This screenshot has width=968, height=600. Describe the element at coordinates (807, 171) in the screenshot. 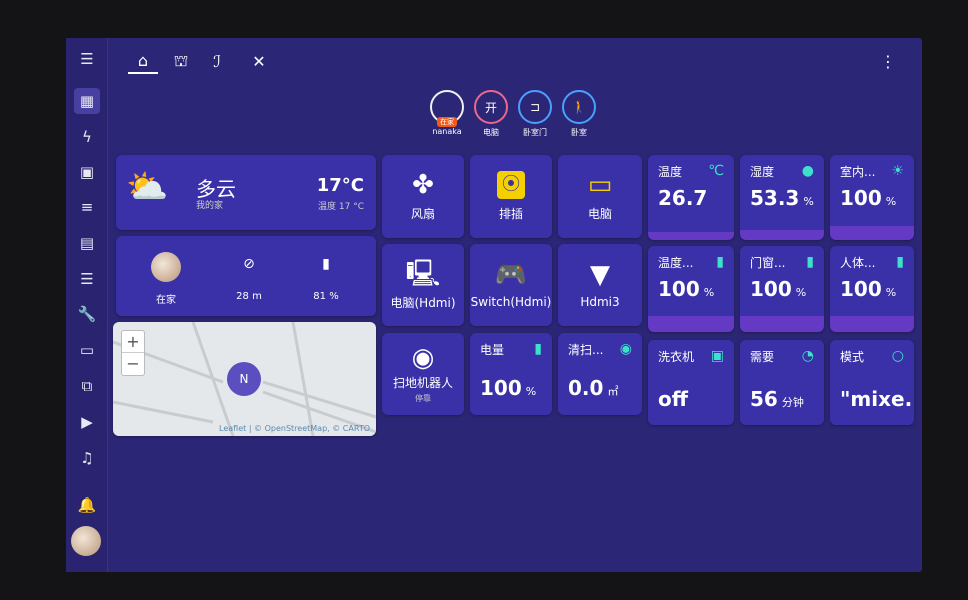

I see `water-drop-icon: ●` at that location.